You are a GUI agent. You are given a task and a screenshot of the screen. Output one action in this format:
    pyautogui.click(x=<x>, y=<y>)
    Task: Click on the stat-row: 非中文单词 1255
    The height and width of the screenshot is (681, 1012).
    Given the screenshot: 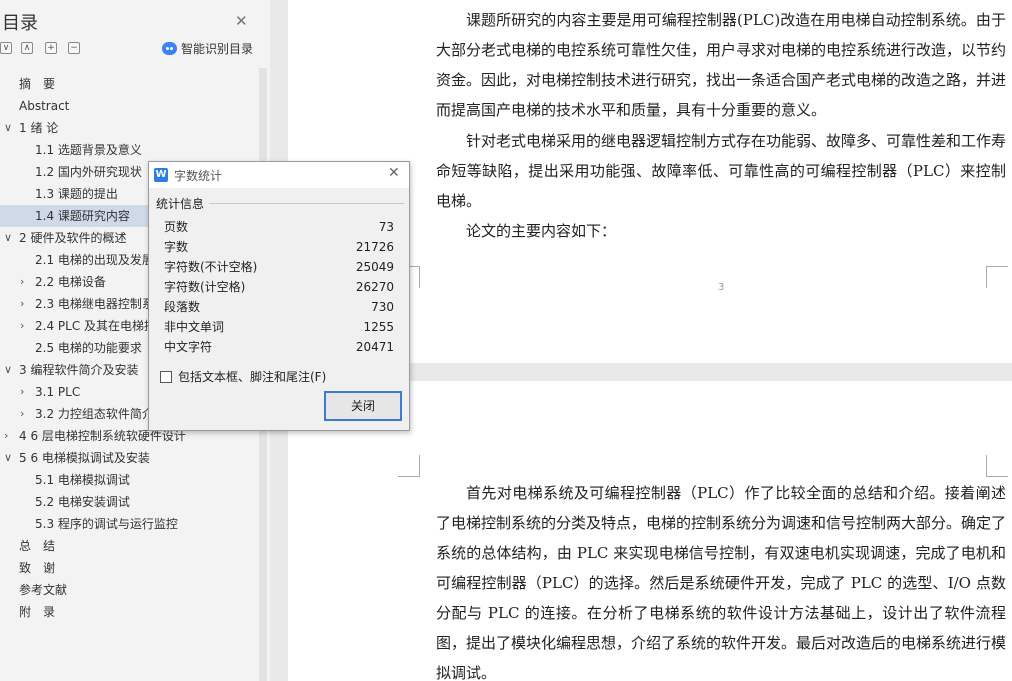 What is the action you would take?
    pyautogui.click(x=279, y=327)
    